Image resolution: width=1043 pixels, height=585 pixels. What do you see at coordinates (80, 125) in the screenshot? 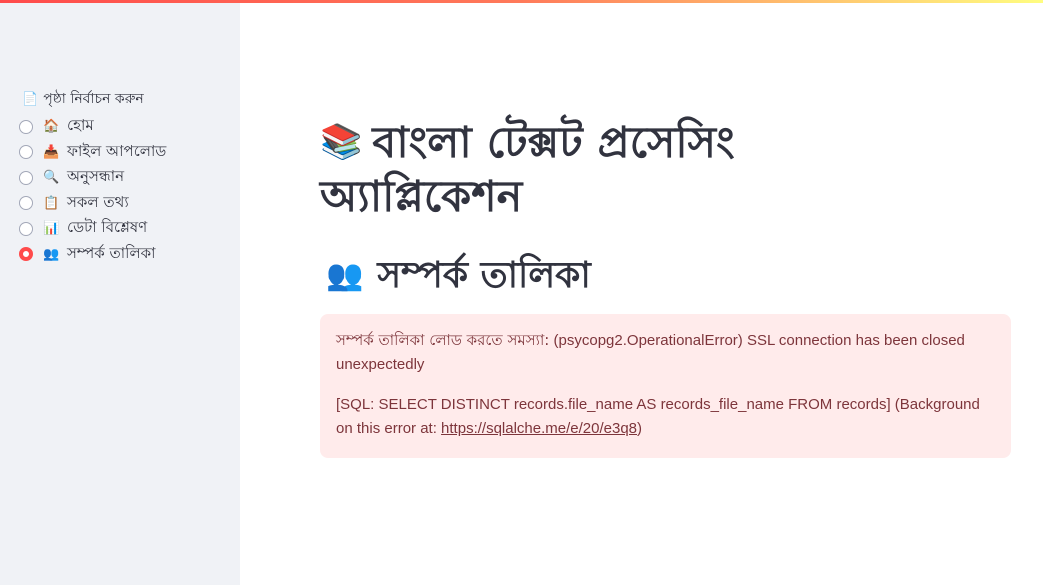
I see `radio-option-label: হোম` at bounding box center [80, 125].